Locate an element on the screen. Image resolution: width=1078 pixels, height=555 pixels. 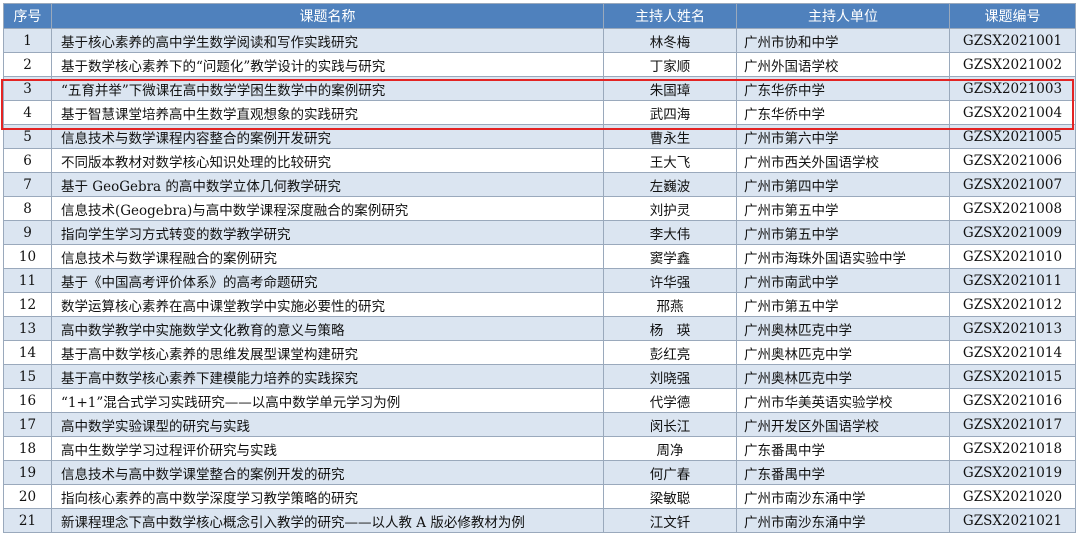
cell-project-code: GZSX2021014 is located at coordinates (1012, 352).